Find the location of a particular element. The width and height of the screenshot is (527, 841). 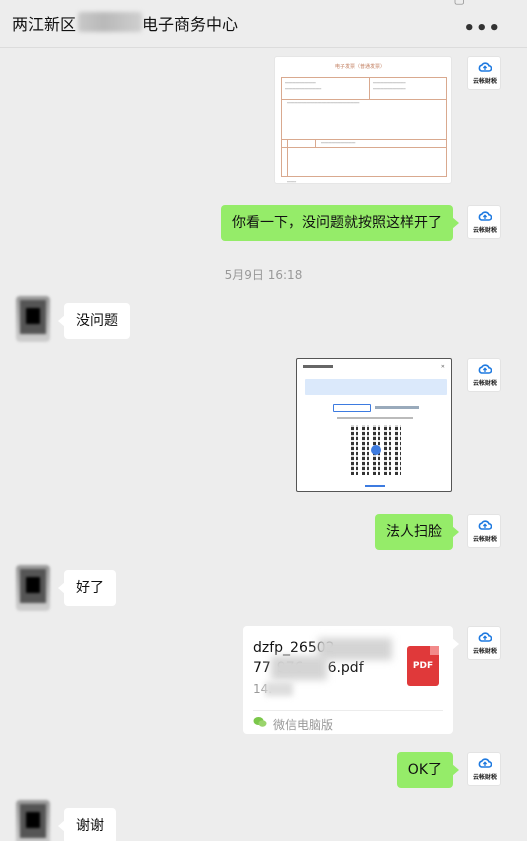

message-bubble-mine: 法人扫脸 is located at coordinates (417, 532).